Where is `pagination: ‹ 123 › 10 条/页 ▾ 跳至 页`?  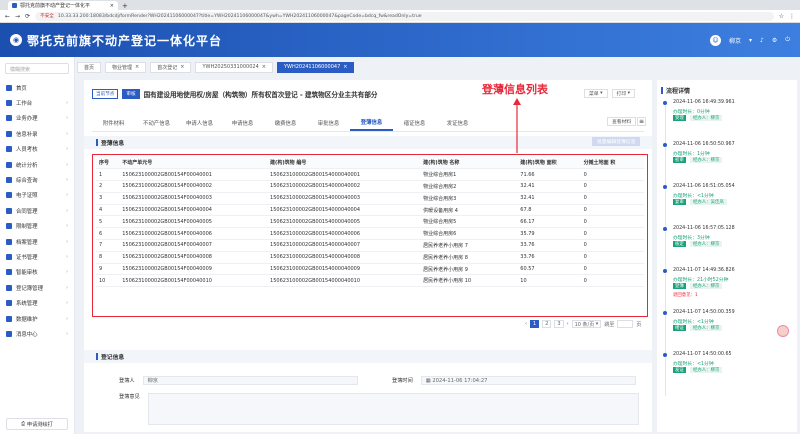
pagination: ‹ 123 › 10 条/页 ▾ 跳至 页 is located at coordinates (583, 324).